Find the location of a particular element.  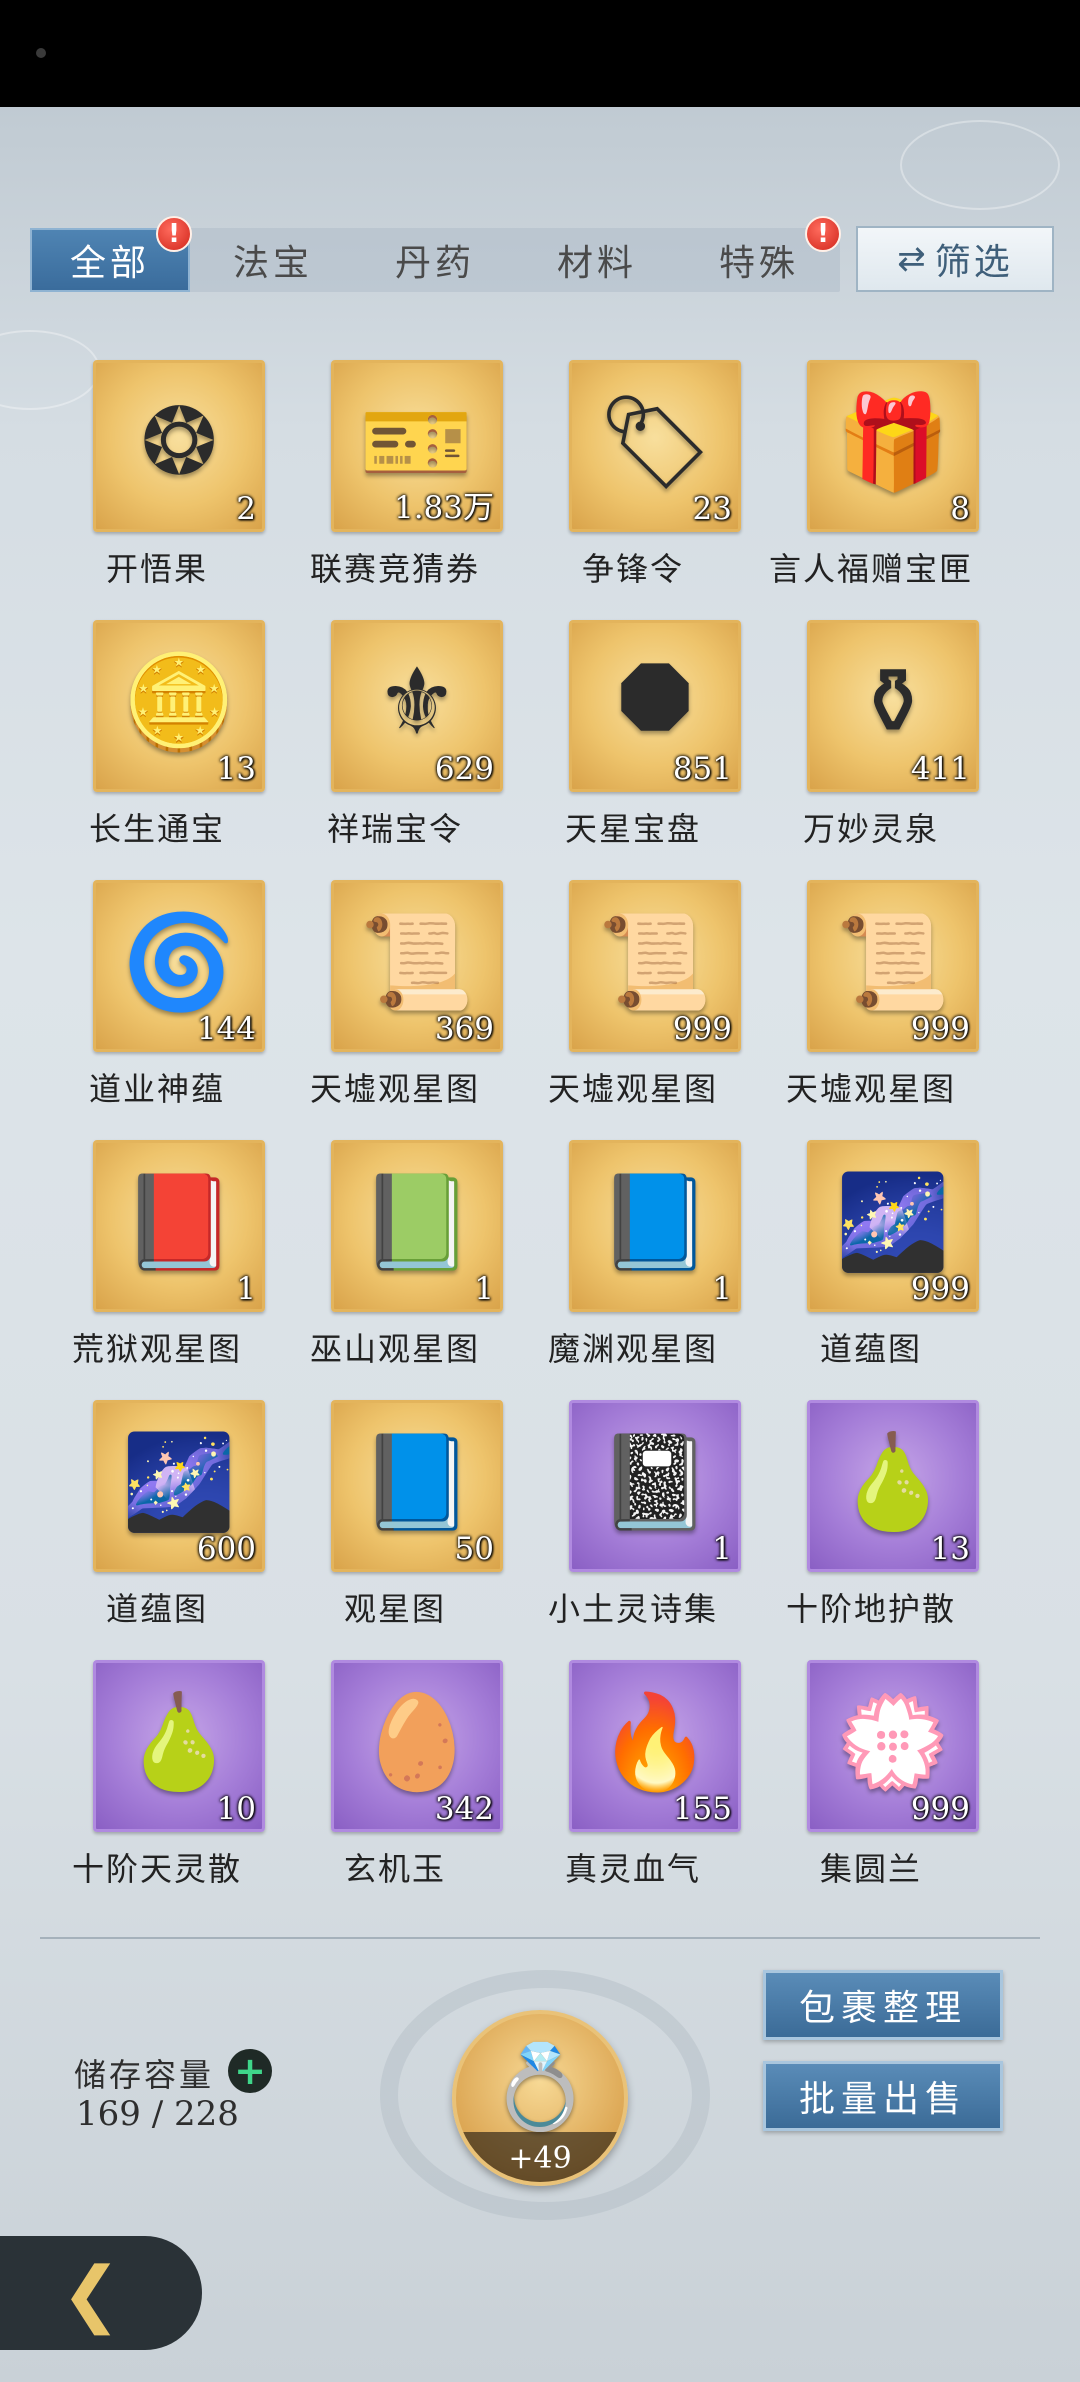

inventory-item: 🏷 23 争锋令 is located at coordinates (633, 485).